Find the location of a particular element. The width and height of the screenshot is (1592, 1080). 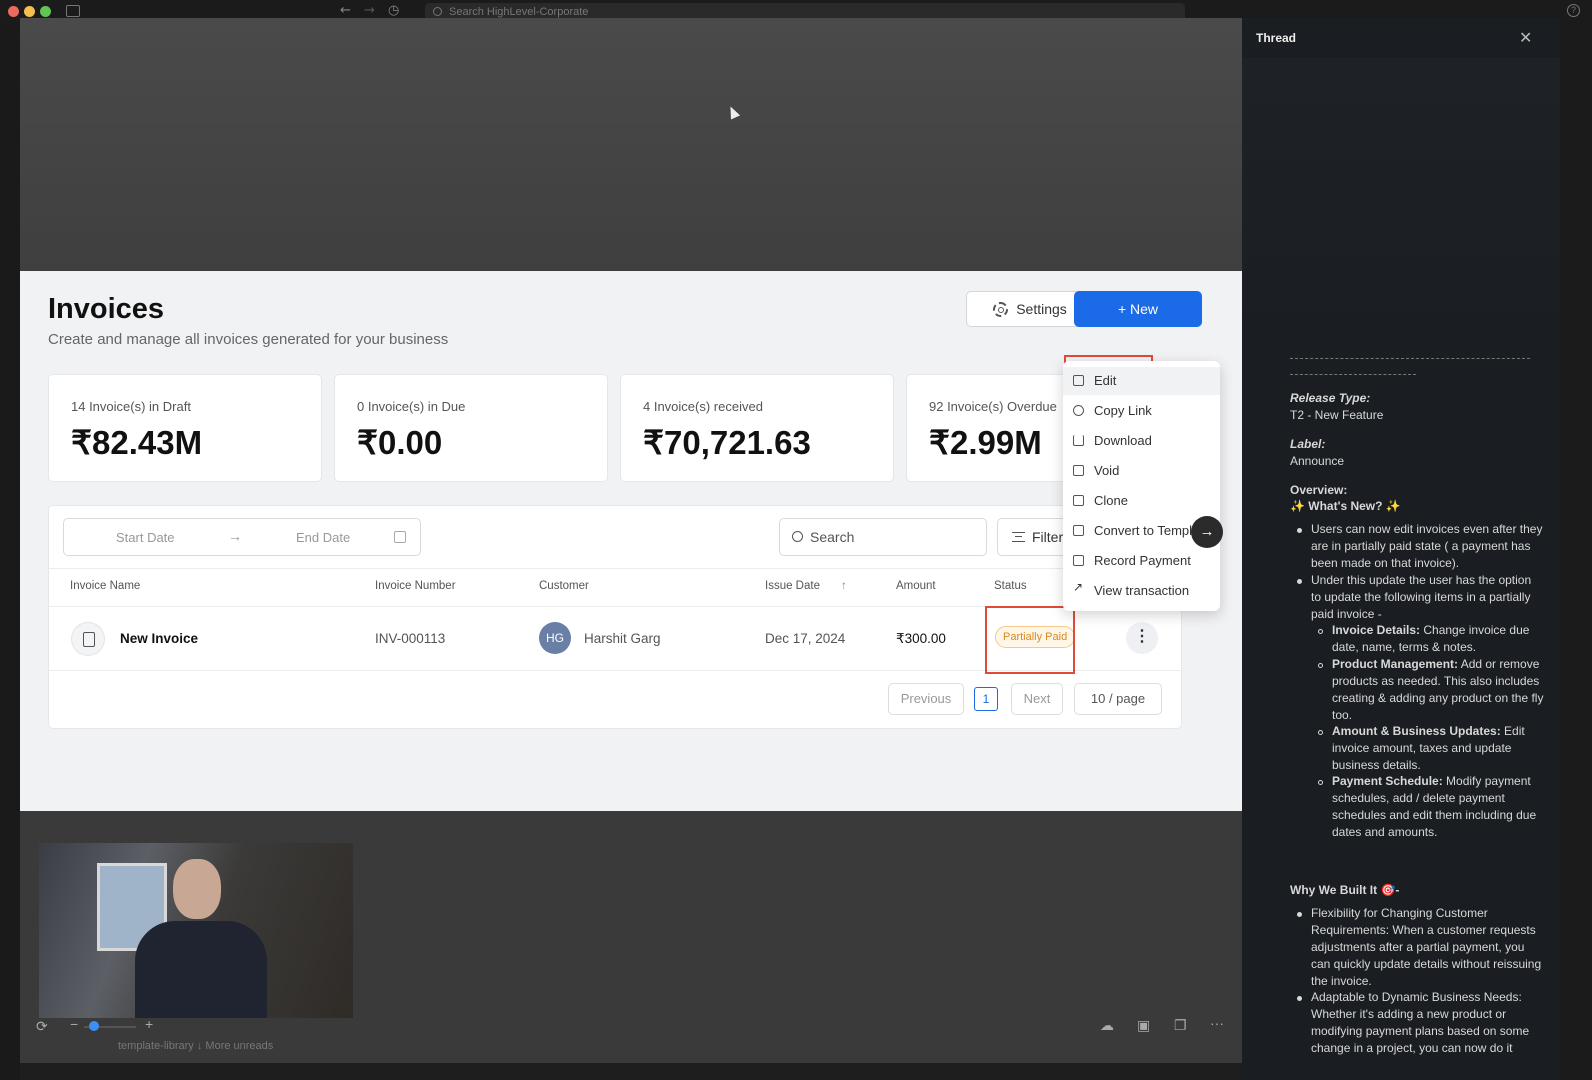

filter-icon is located at coordinates (1018, 537).